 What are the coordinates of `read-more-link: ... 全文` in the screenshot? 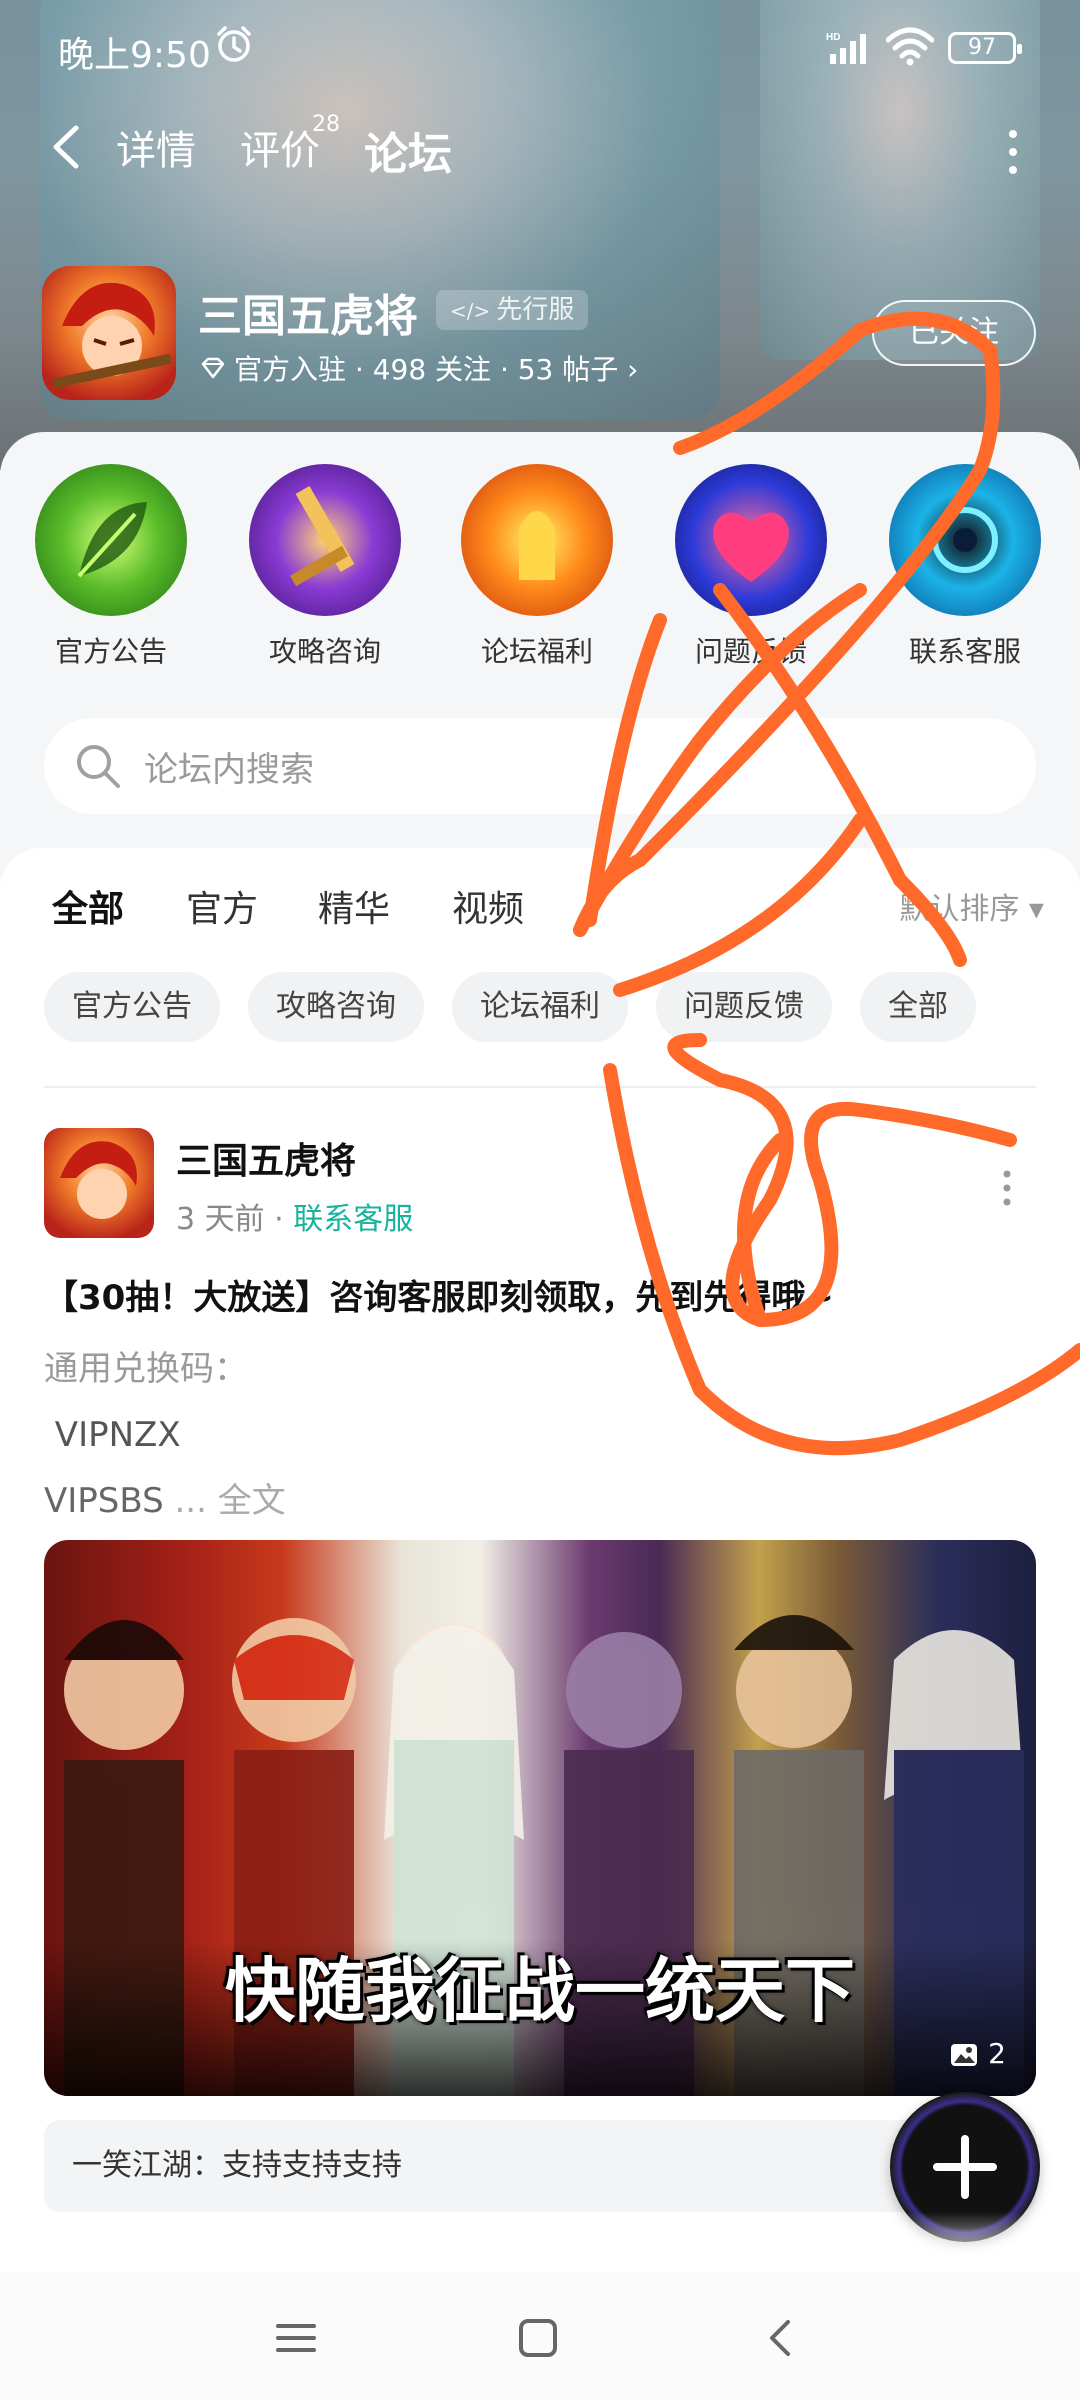 It's located at (224, 1501).